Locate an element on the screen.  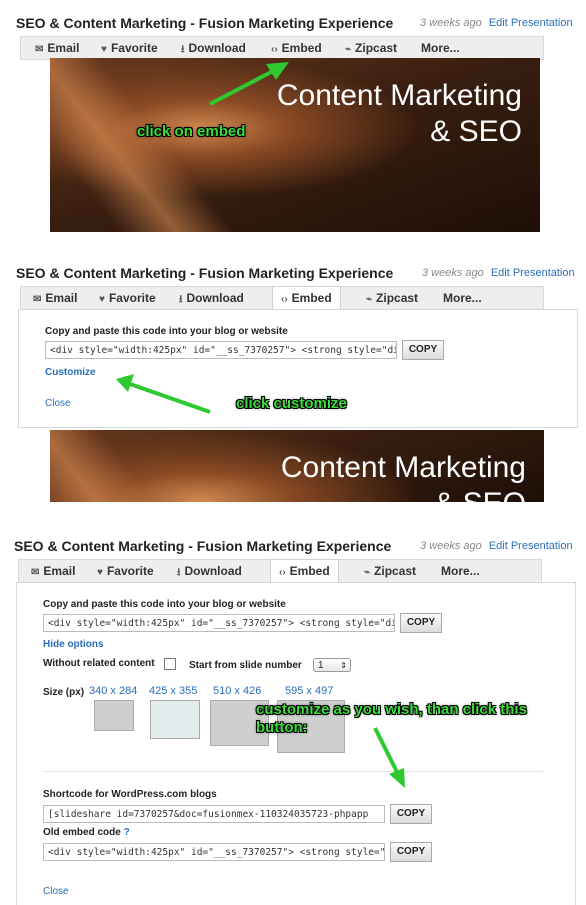
arrow-to-customize is located at coordinates (163, 394).